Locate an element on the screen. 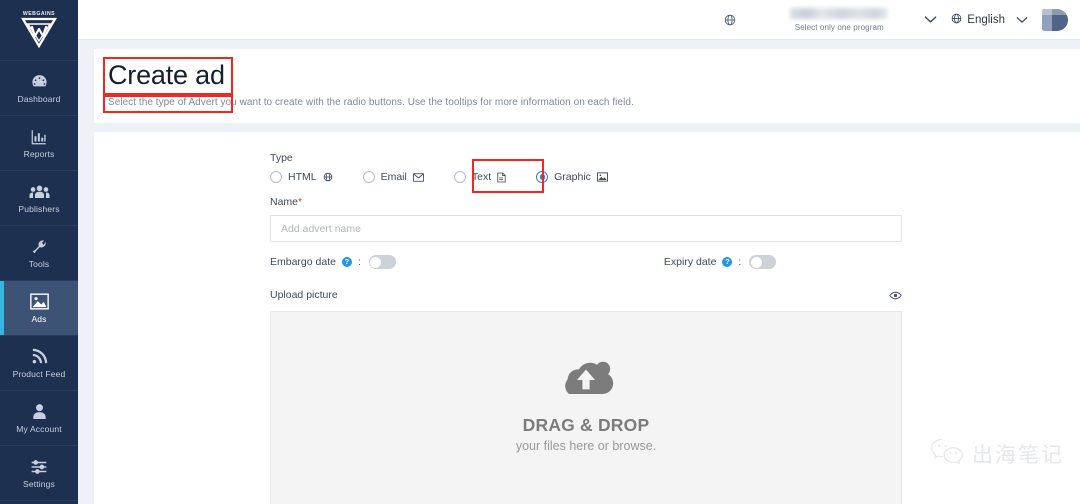  radio-label: Graphic is located at coordinates (572, 177).